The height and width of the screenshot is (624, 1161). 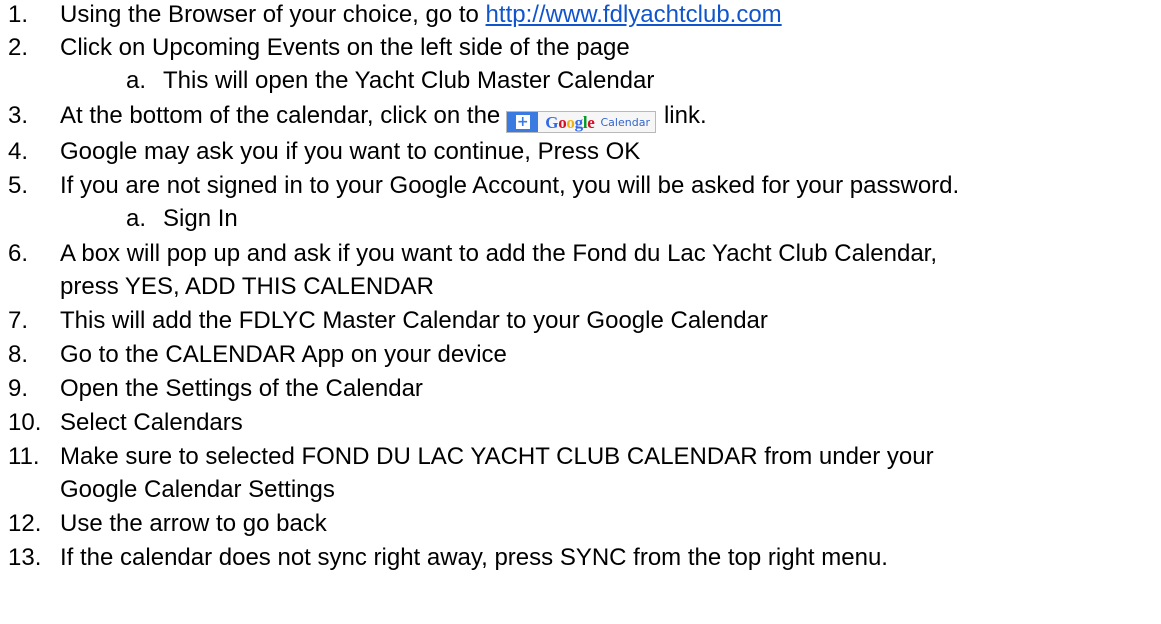 What do you see at coordinates (18, 354) in the screenshot?
I see `step-number: 8.` at bounding box center [18, 354].